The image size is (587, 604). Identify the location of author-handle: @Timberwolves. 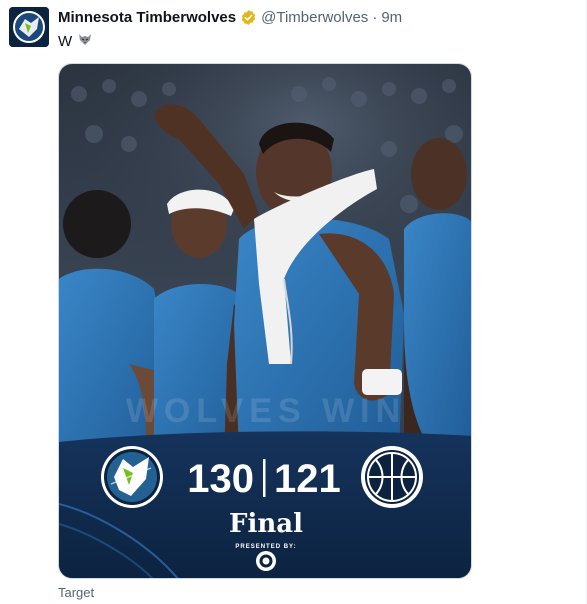
(314, 17).